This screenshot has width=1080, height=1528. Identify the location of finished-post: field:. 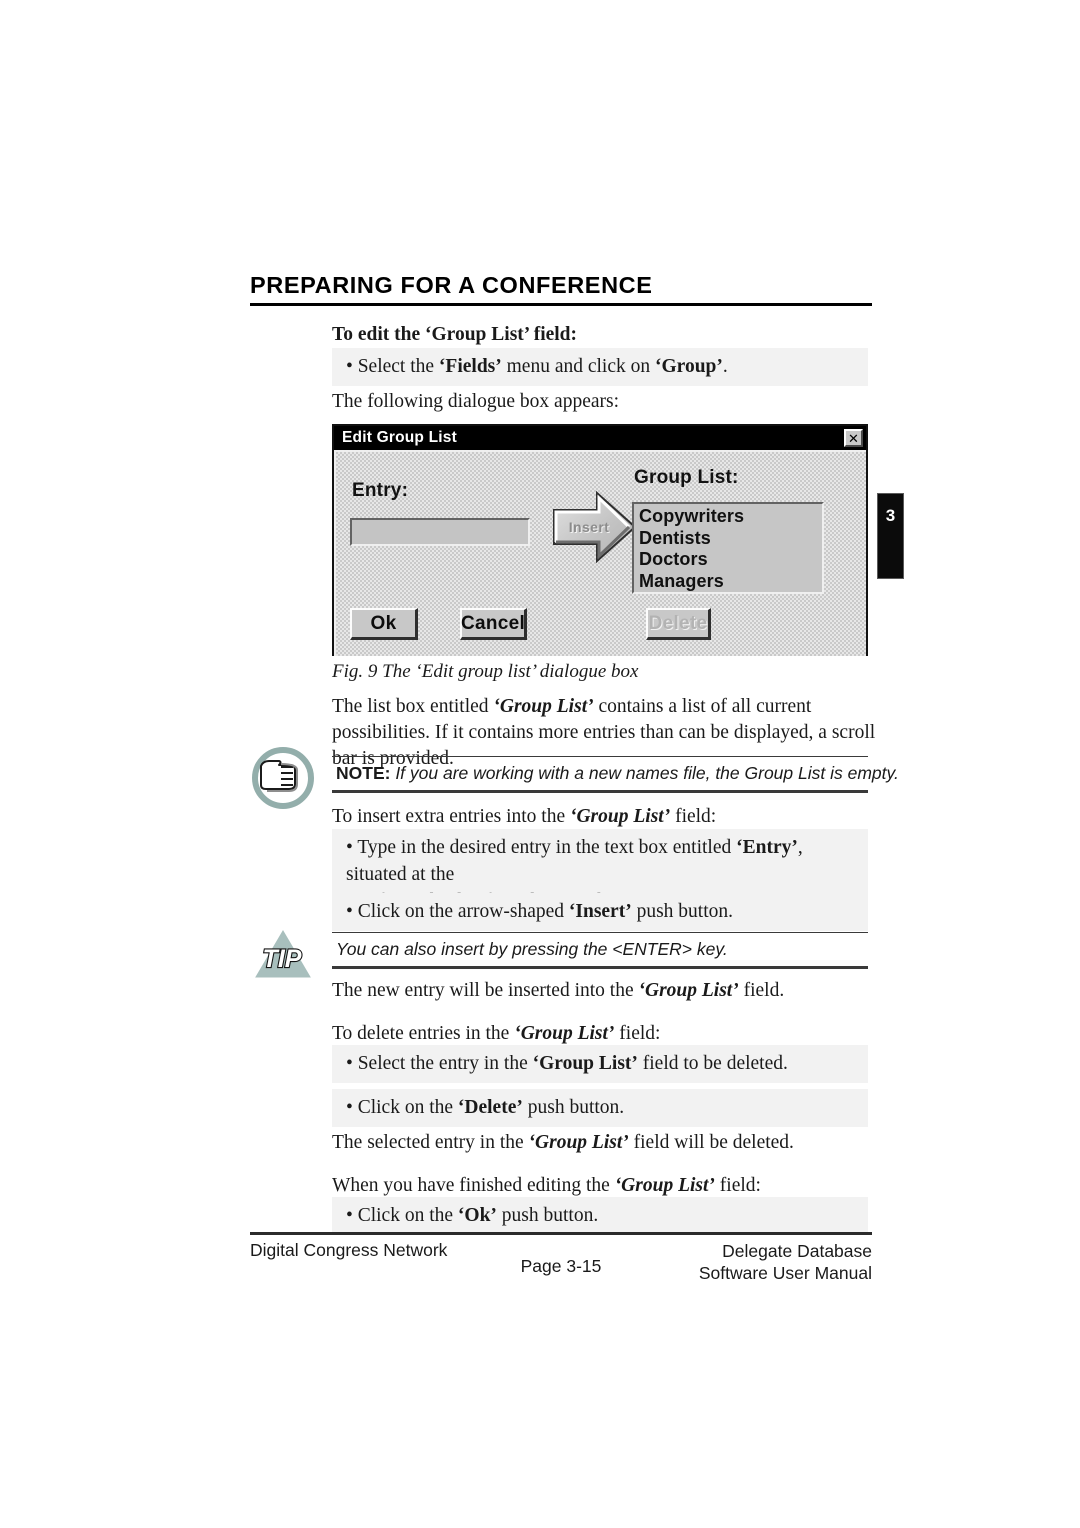
(737, 1185).